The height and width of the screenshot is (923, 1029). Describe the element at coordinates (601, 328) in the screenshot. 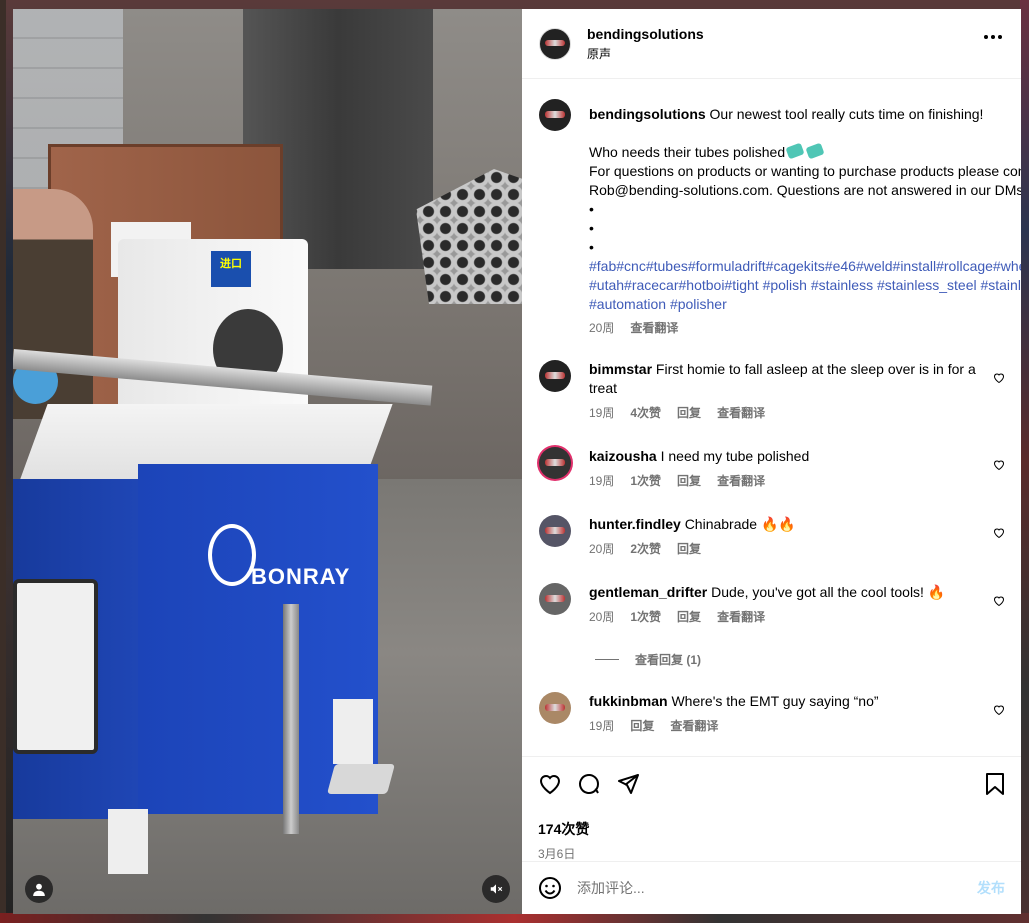

I see `caption-time: 20周` at that location.